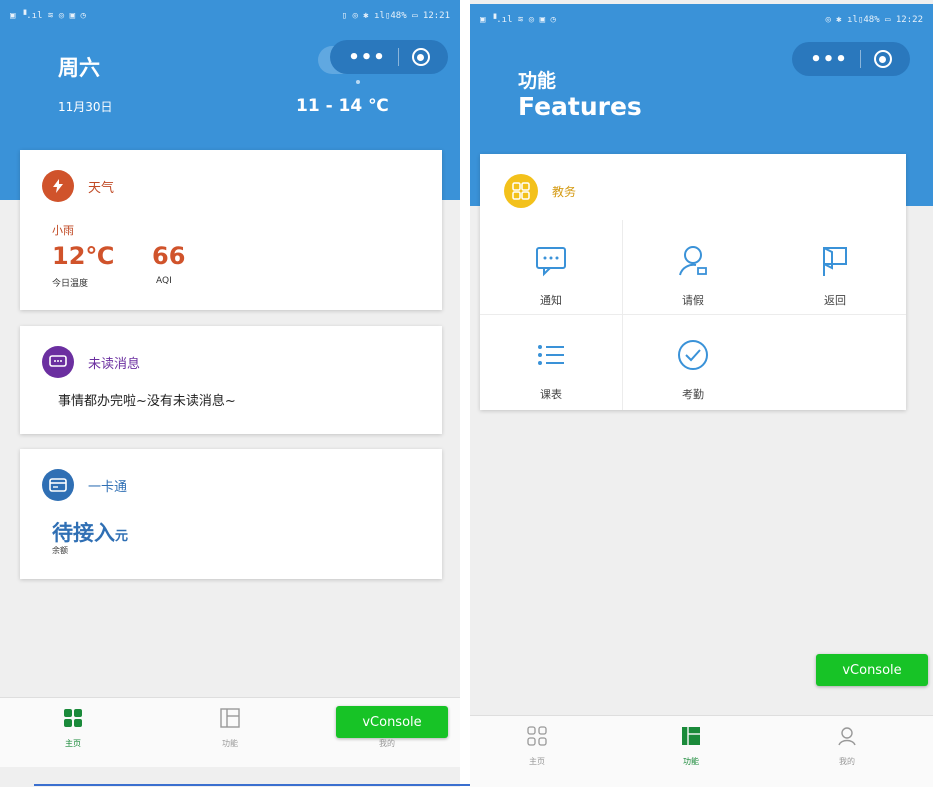 The width and height of the screenshot is (933, 787). Describe the element at coordinates (701, 20) in the screenshot. I see `status-bar: ▣ ▝.ıl ≋ ◎ ▣ ◷ ◎ ✱ ıl▯48% ▭ 12:22` at that location.